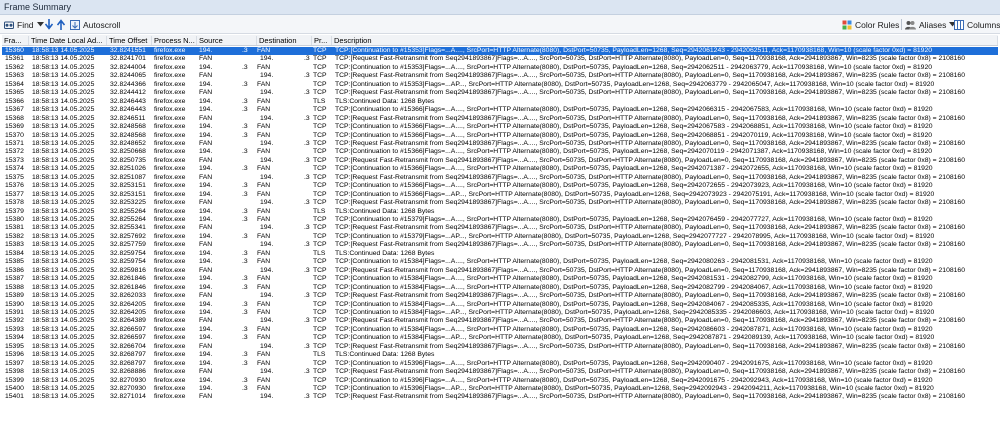 The height and width of the screenshot is (429, 1000). What do you see at coordinates (14, 219) in the screenshot?
I see `cell-frame: 15380` at bounding box center [14, 219].